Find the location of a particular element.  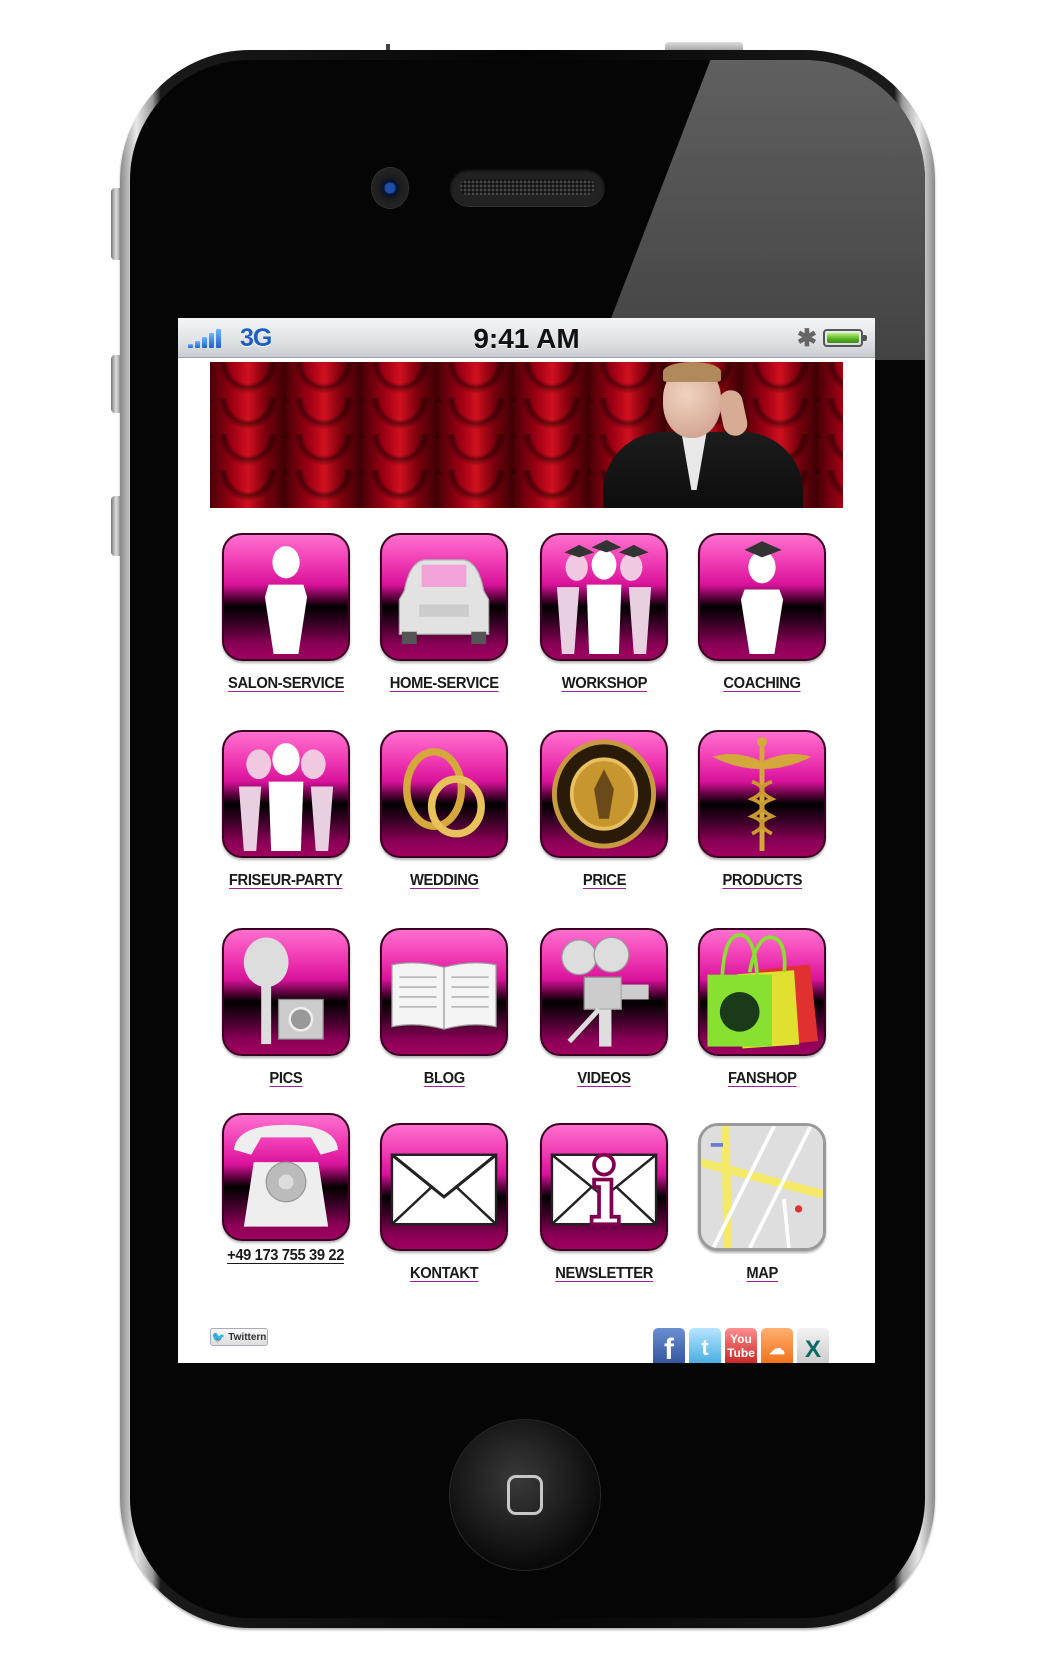

menu-tile-label: BLOG is located at coordinates (443, 1079).